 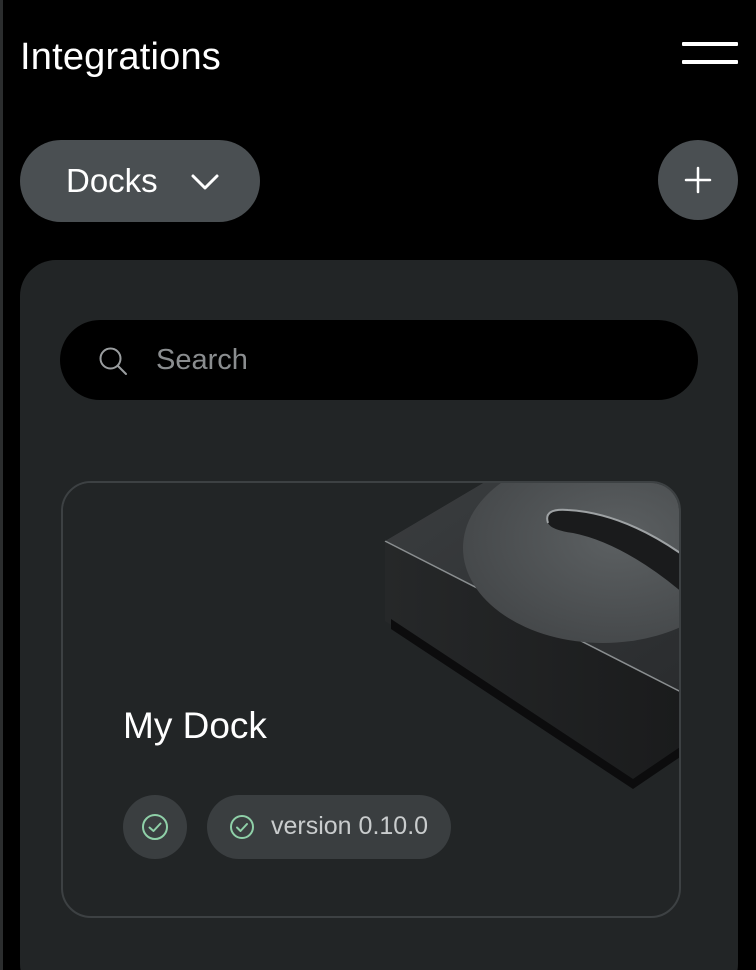 I want to click on search-icon, so click(x=113, y=361).